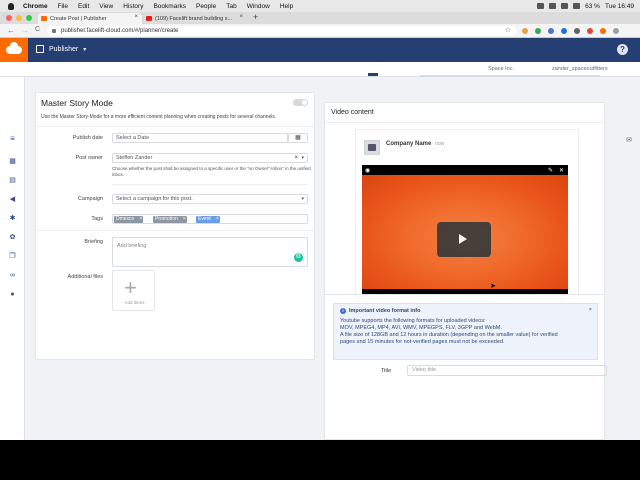  What do you see at coordinates (11, 30) in the screenshot?
I see `back-button: ←` at bounding box center [11, 30].